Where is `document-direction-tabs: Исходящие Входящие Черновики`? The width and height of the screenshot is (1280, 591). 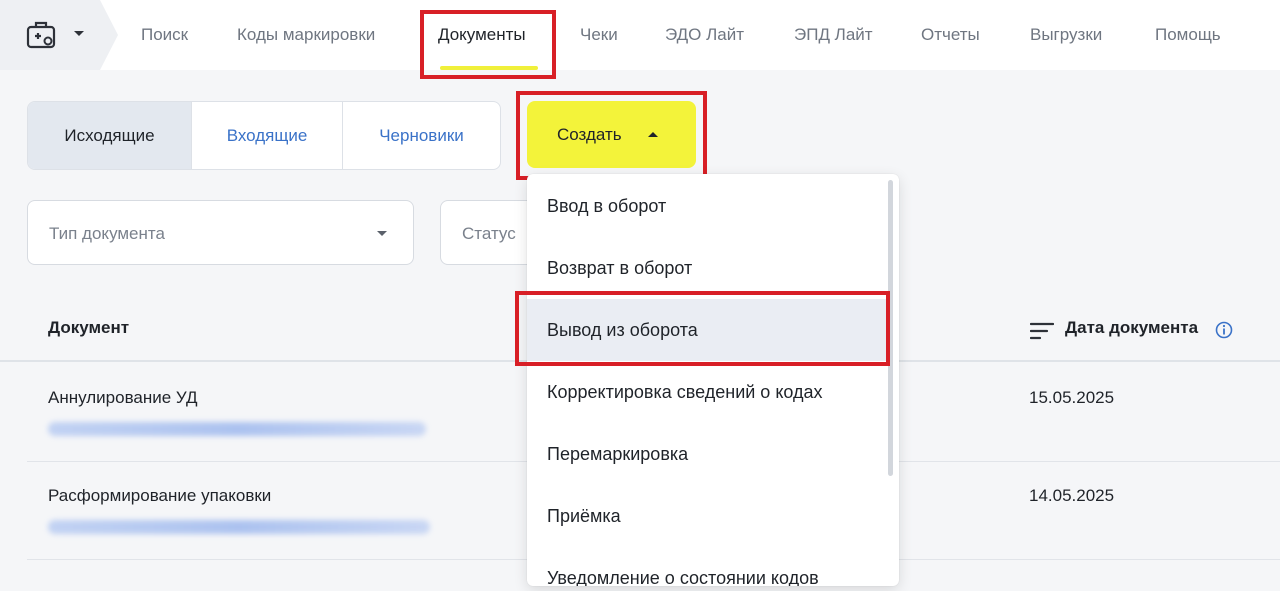 document-direction-tabs: Исходящие Входящие Черновики is located at coordinates (264, 135).